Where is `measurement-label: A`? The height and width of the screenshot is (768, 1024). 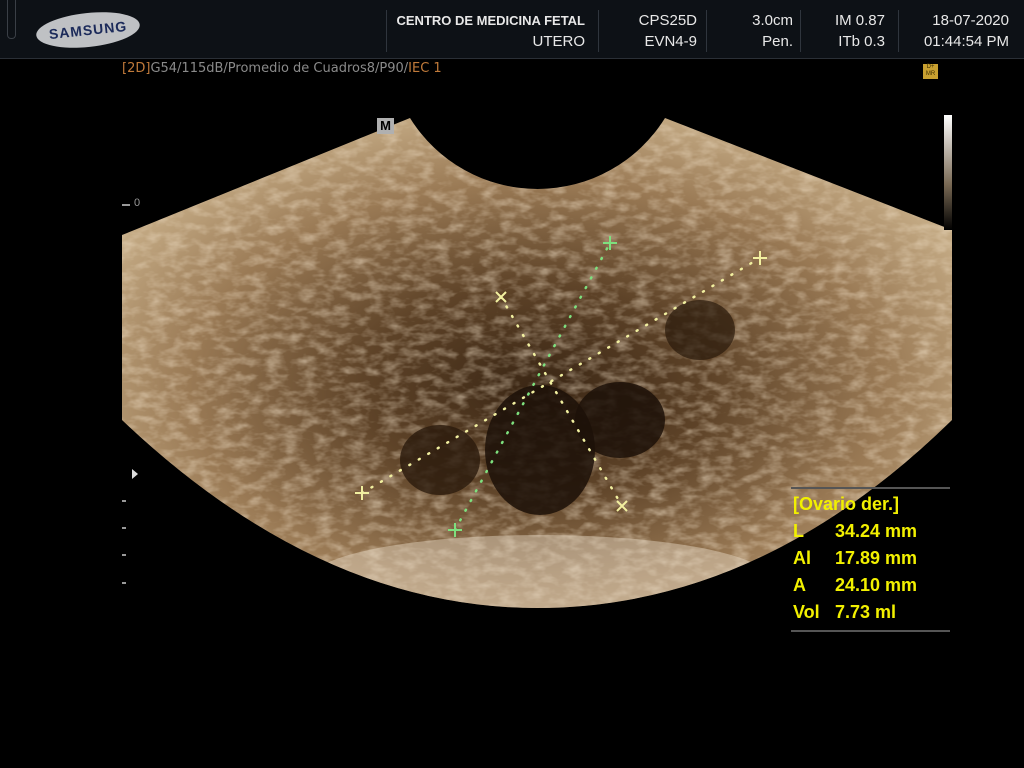 measurement-label: A is located at coordinates (799, 585).